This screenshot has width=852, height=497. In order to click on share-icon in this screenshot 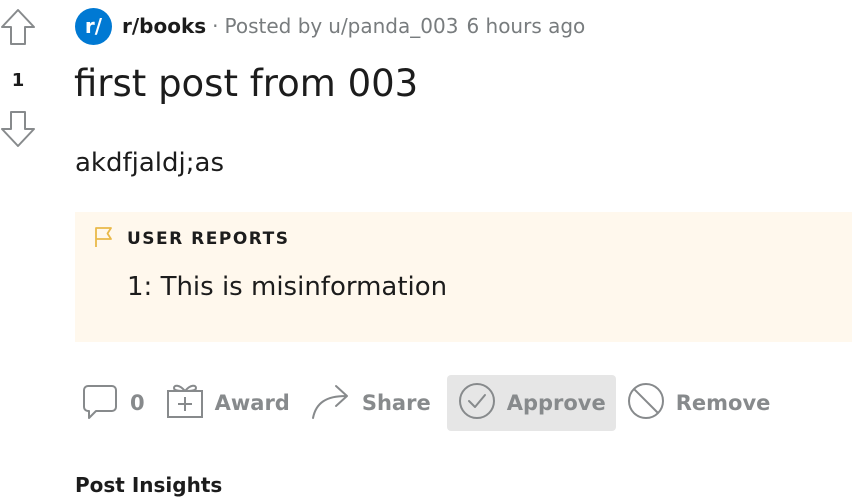, I will do `click(336, 403)`.